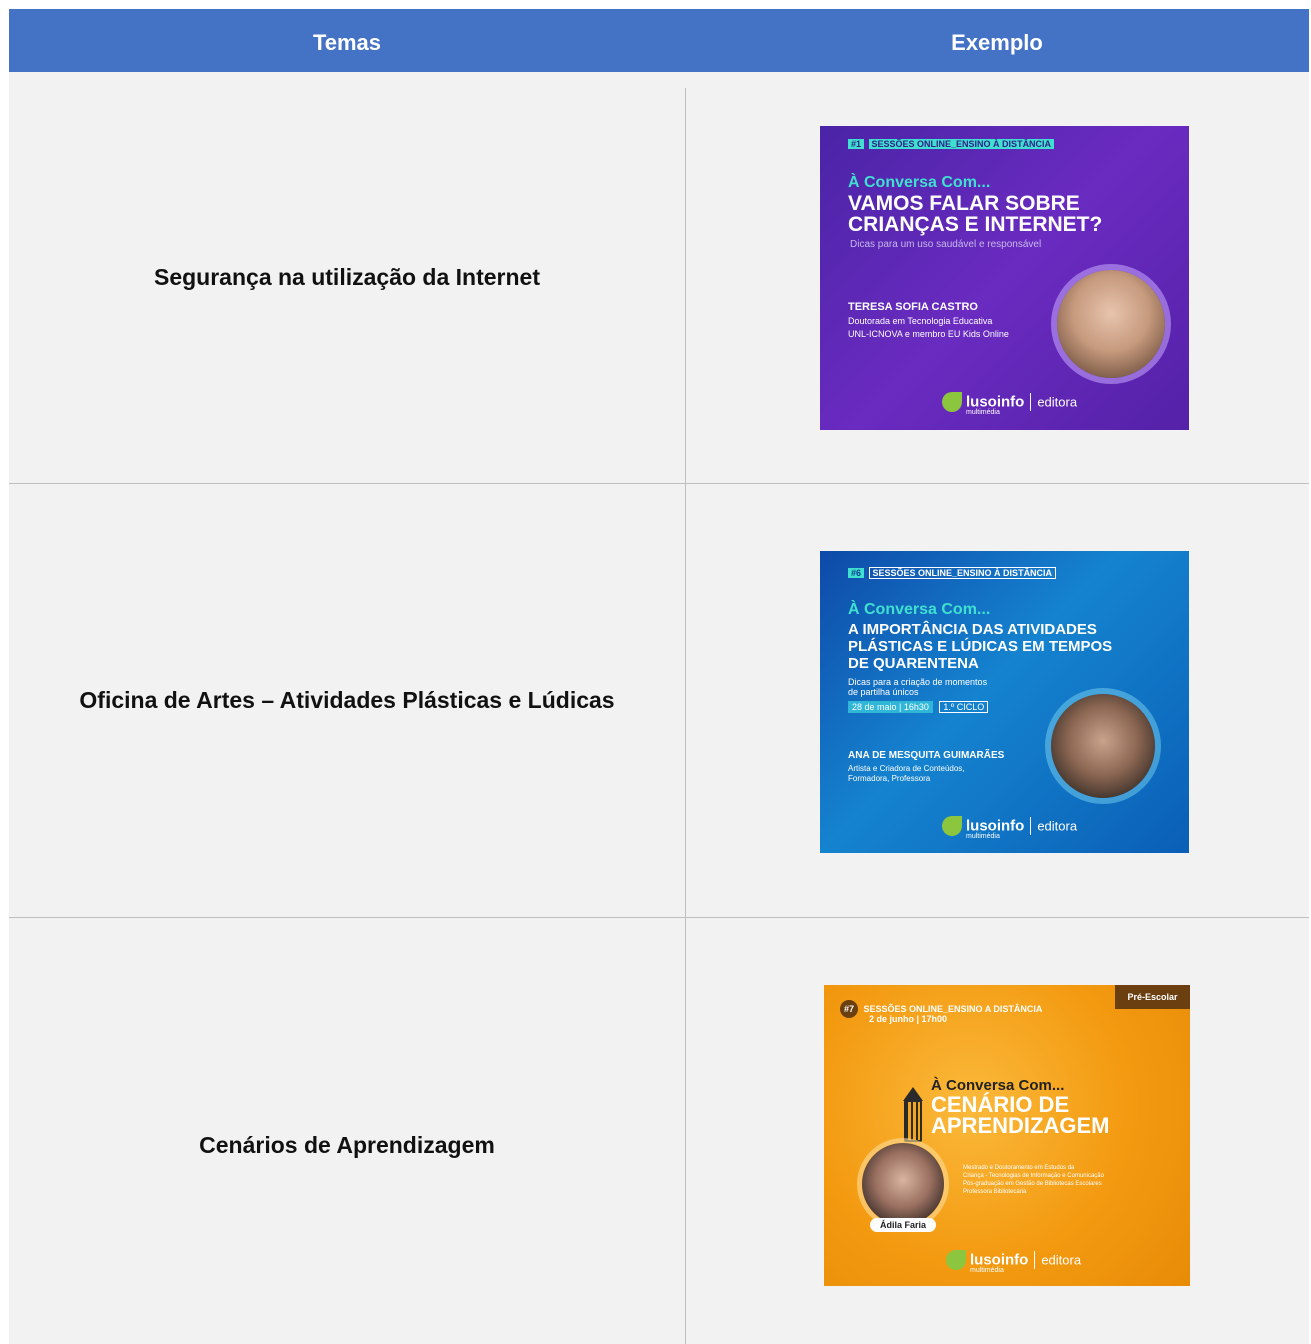  Describe the element at coordinates (928, 334) in the screenshot. I see `speaker-role: UNL-ICNOVA e membro EU Kids Online` at that location.